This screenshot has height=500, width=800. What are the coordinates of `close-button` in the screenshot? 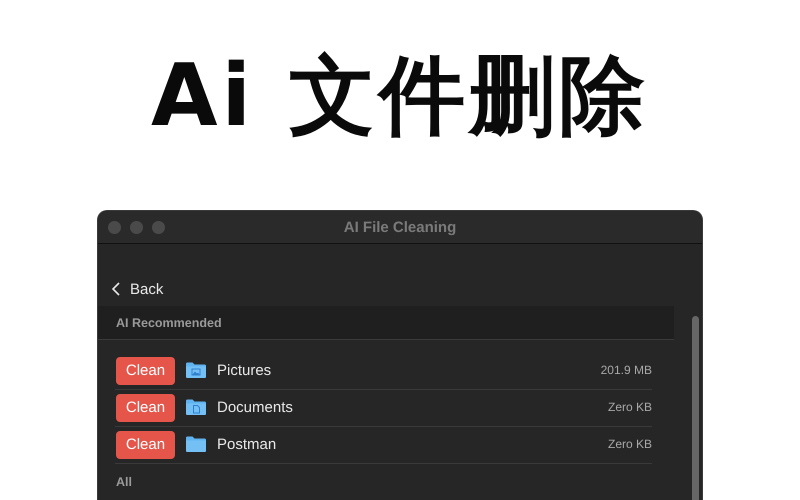 It's located at (114, 227).